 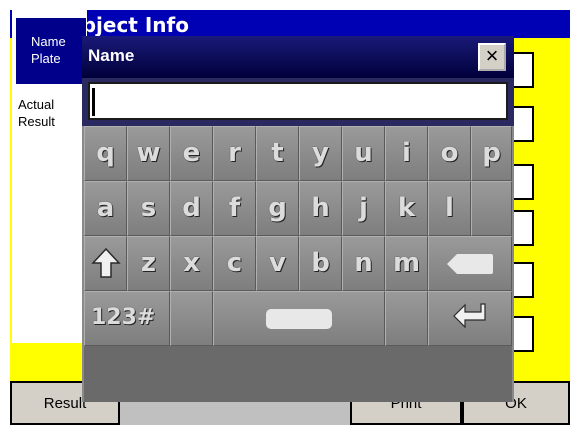 I want to click on keyboard-row-3: z x c v b n m, so click(x=298, y=263).